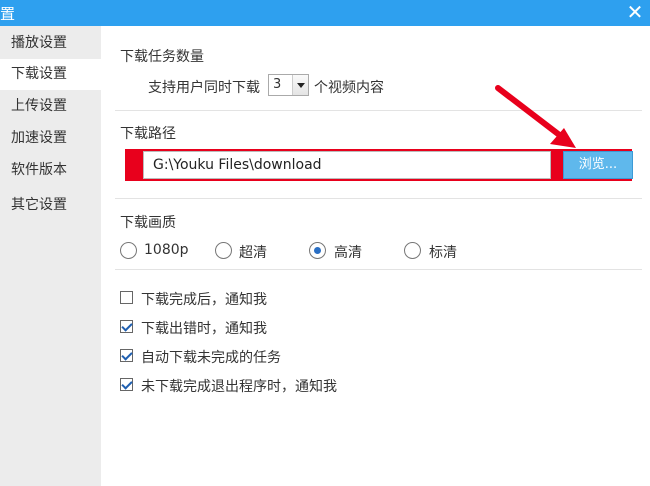  Describe the element at coordinates (50, 170) in the screenshot. I see `sidebar-item-version: 软件版本` at that location.